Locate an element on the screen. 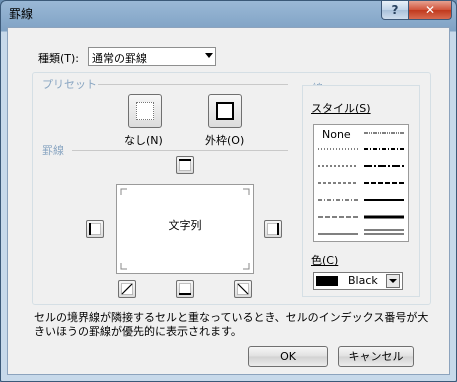 The width and height of the screenshot is (457, 382). border-top-button is located at coordinates (185, 165).